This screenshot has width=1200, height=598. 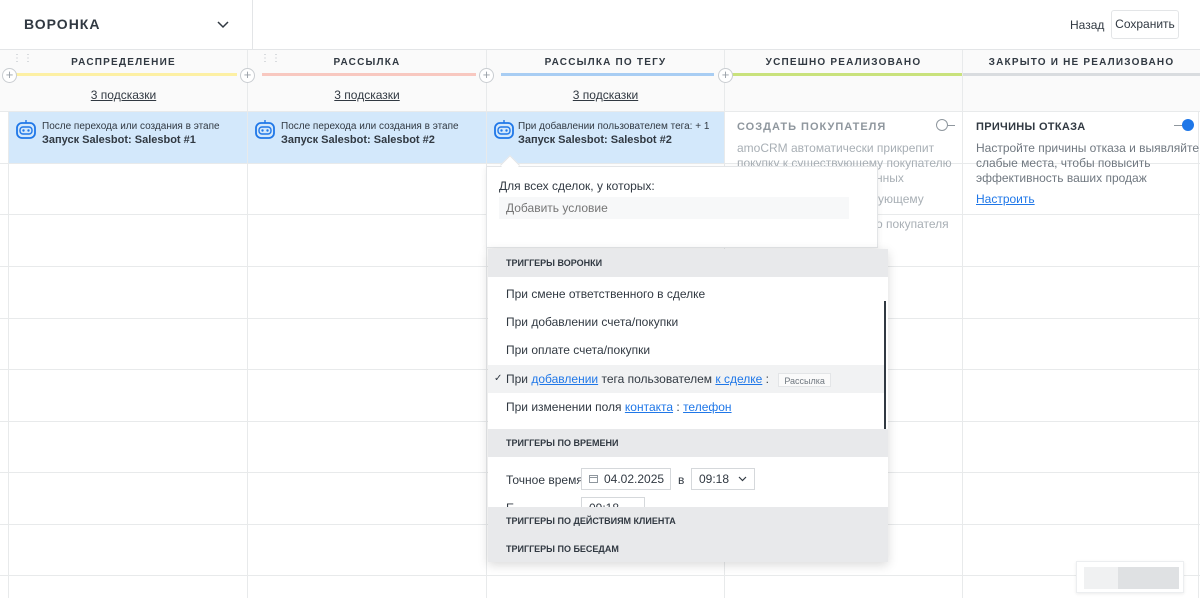 What do you see at coordinates (367, 81) in the screenshot?
I see `stage-column: ⋮⋮ РАССЫЛКА 3 подсказки` at bounding box center [367, 81].